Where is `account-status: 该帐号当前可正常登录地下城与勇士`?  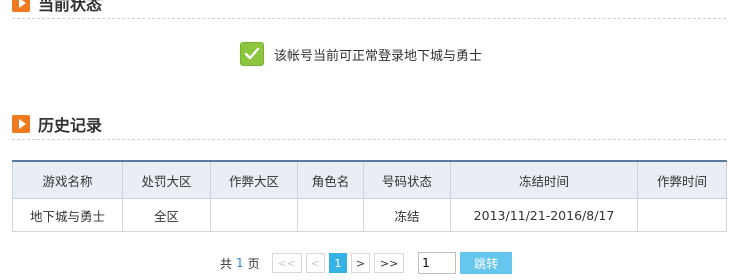
account-status: 该帐号当前可正常登录地下城与勇士 is located at coordinates (361, 54).